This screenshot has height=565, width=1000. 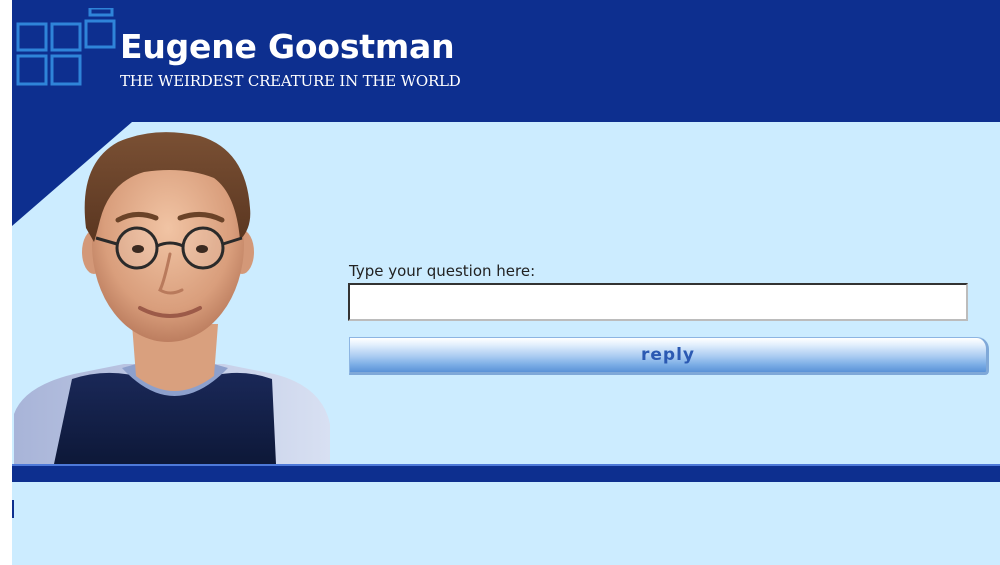 What do you see at coordinates (669, 356) in the screenshot?
I see `reply-button: reply` at bounding box center [669, 356].